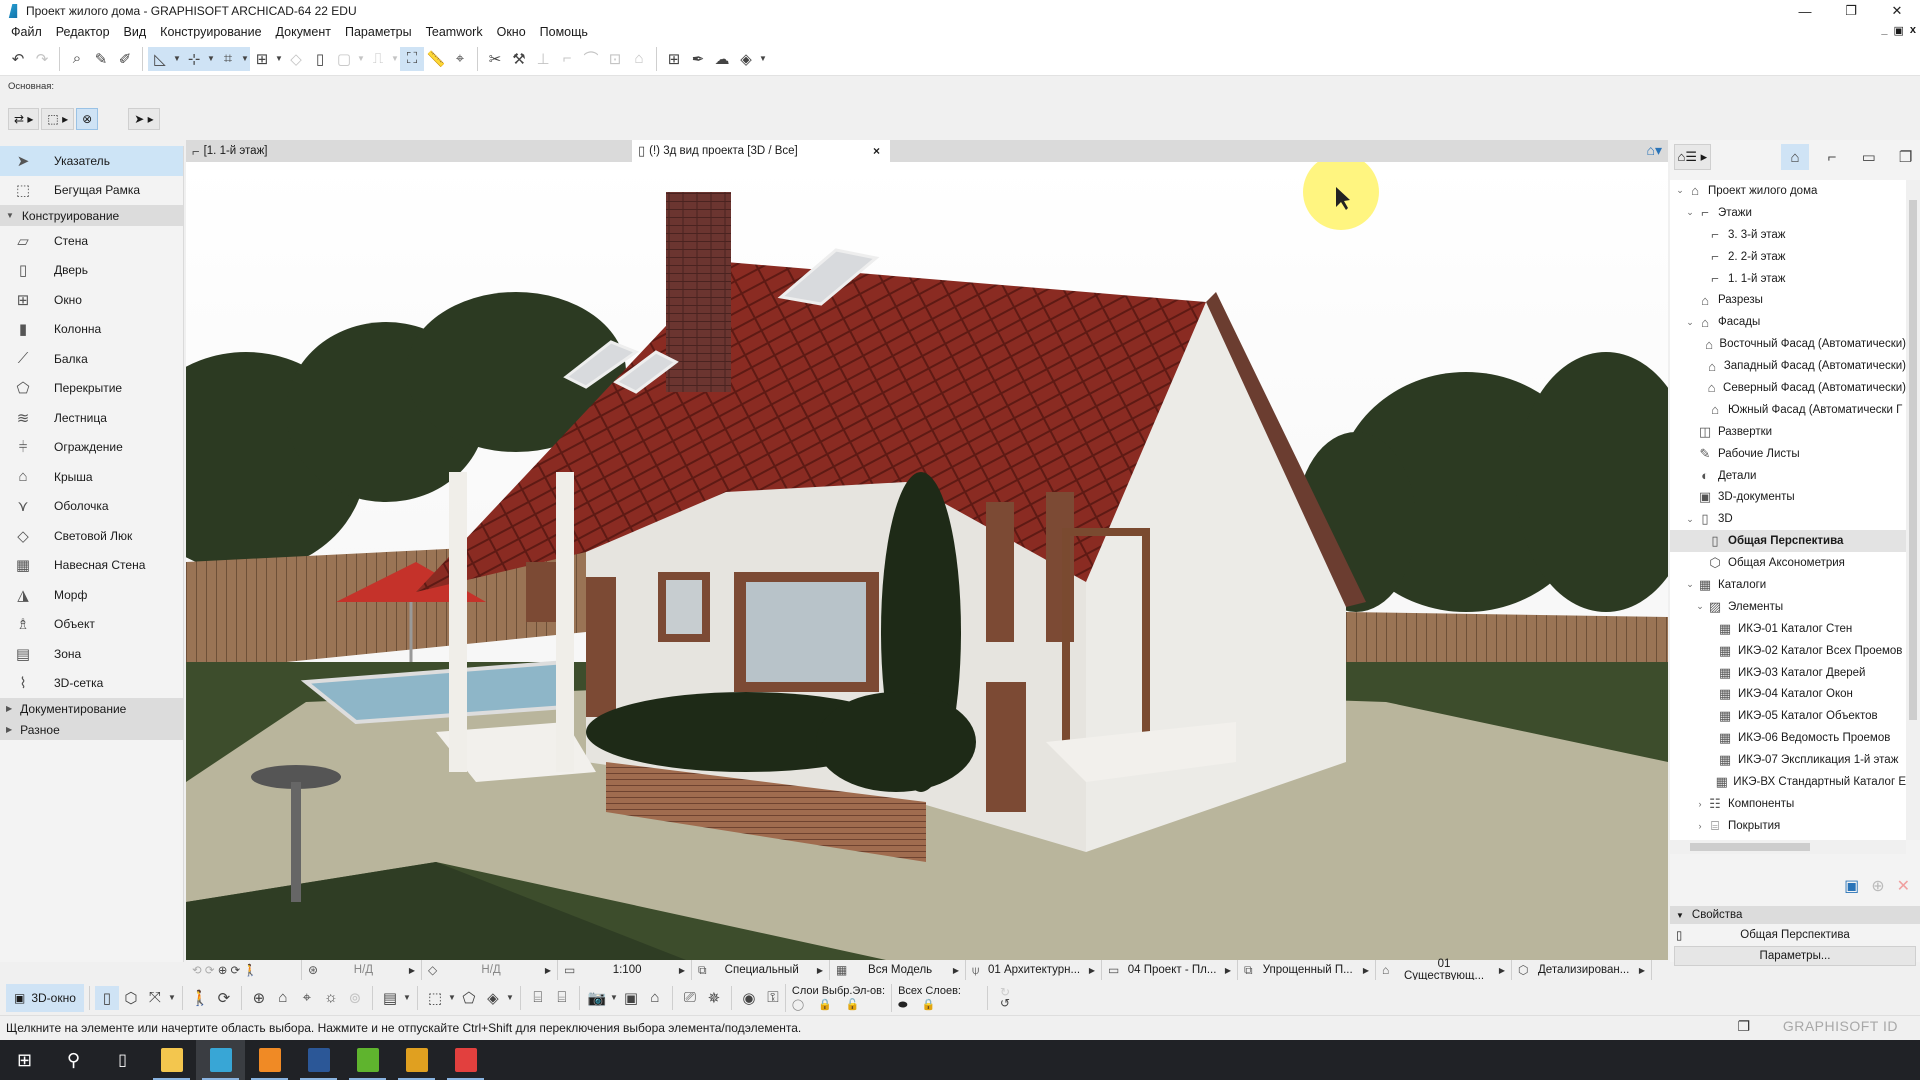 This screenshot has height=1080, width=1920. Describe the element at coordinates (1788, 847) in the screenshot. I see `horizontal-scrollbar` at that location.